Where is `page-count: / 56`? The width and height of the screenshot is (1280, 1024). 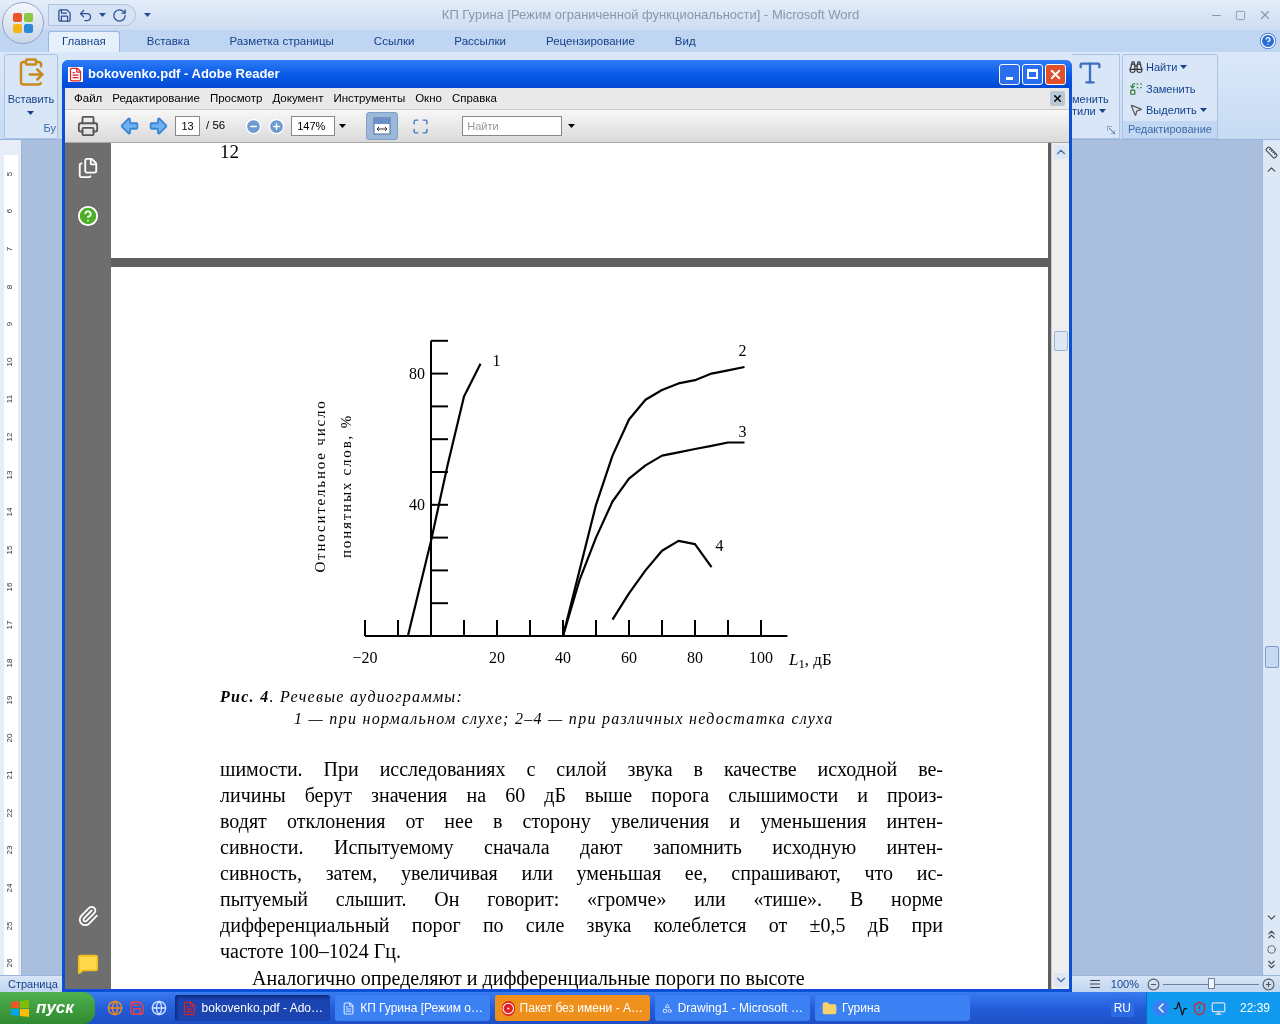
page-count: / 56 is located at coordinates (216, 126).